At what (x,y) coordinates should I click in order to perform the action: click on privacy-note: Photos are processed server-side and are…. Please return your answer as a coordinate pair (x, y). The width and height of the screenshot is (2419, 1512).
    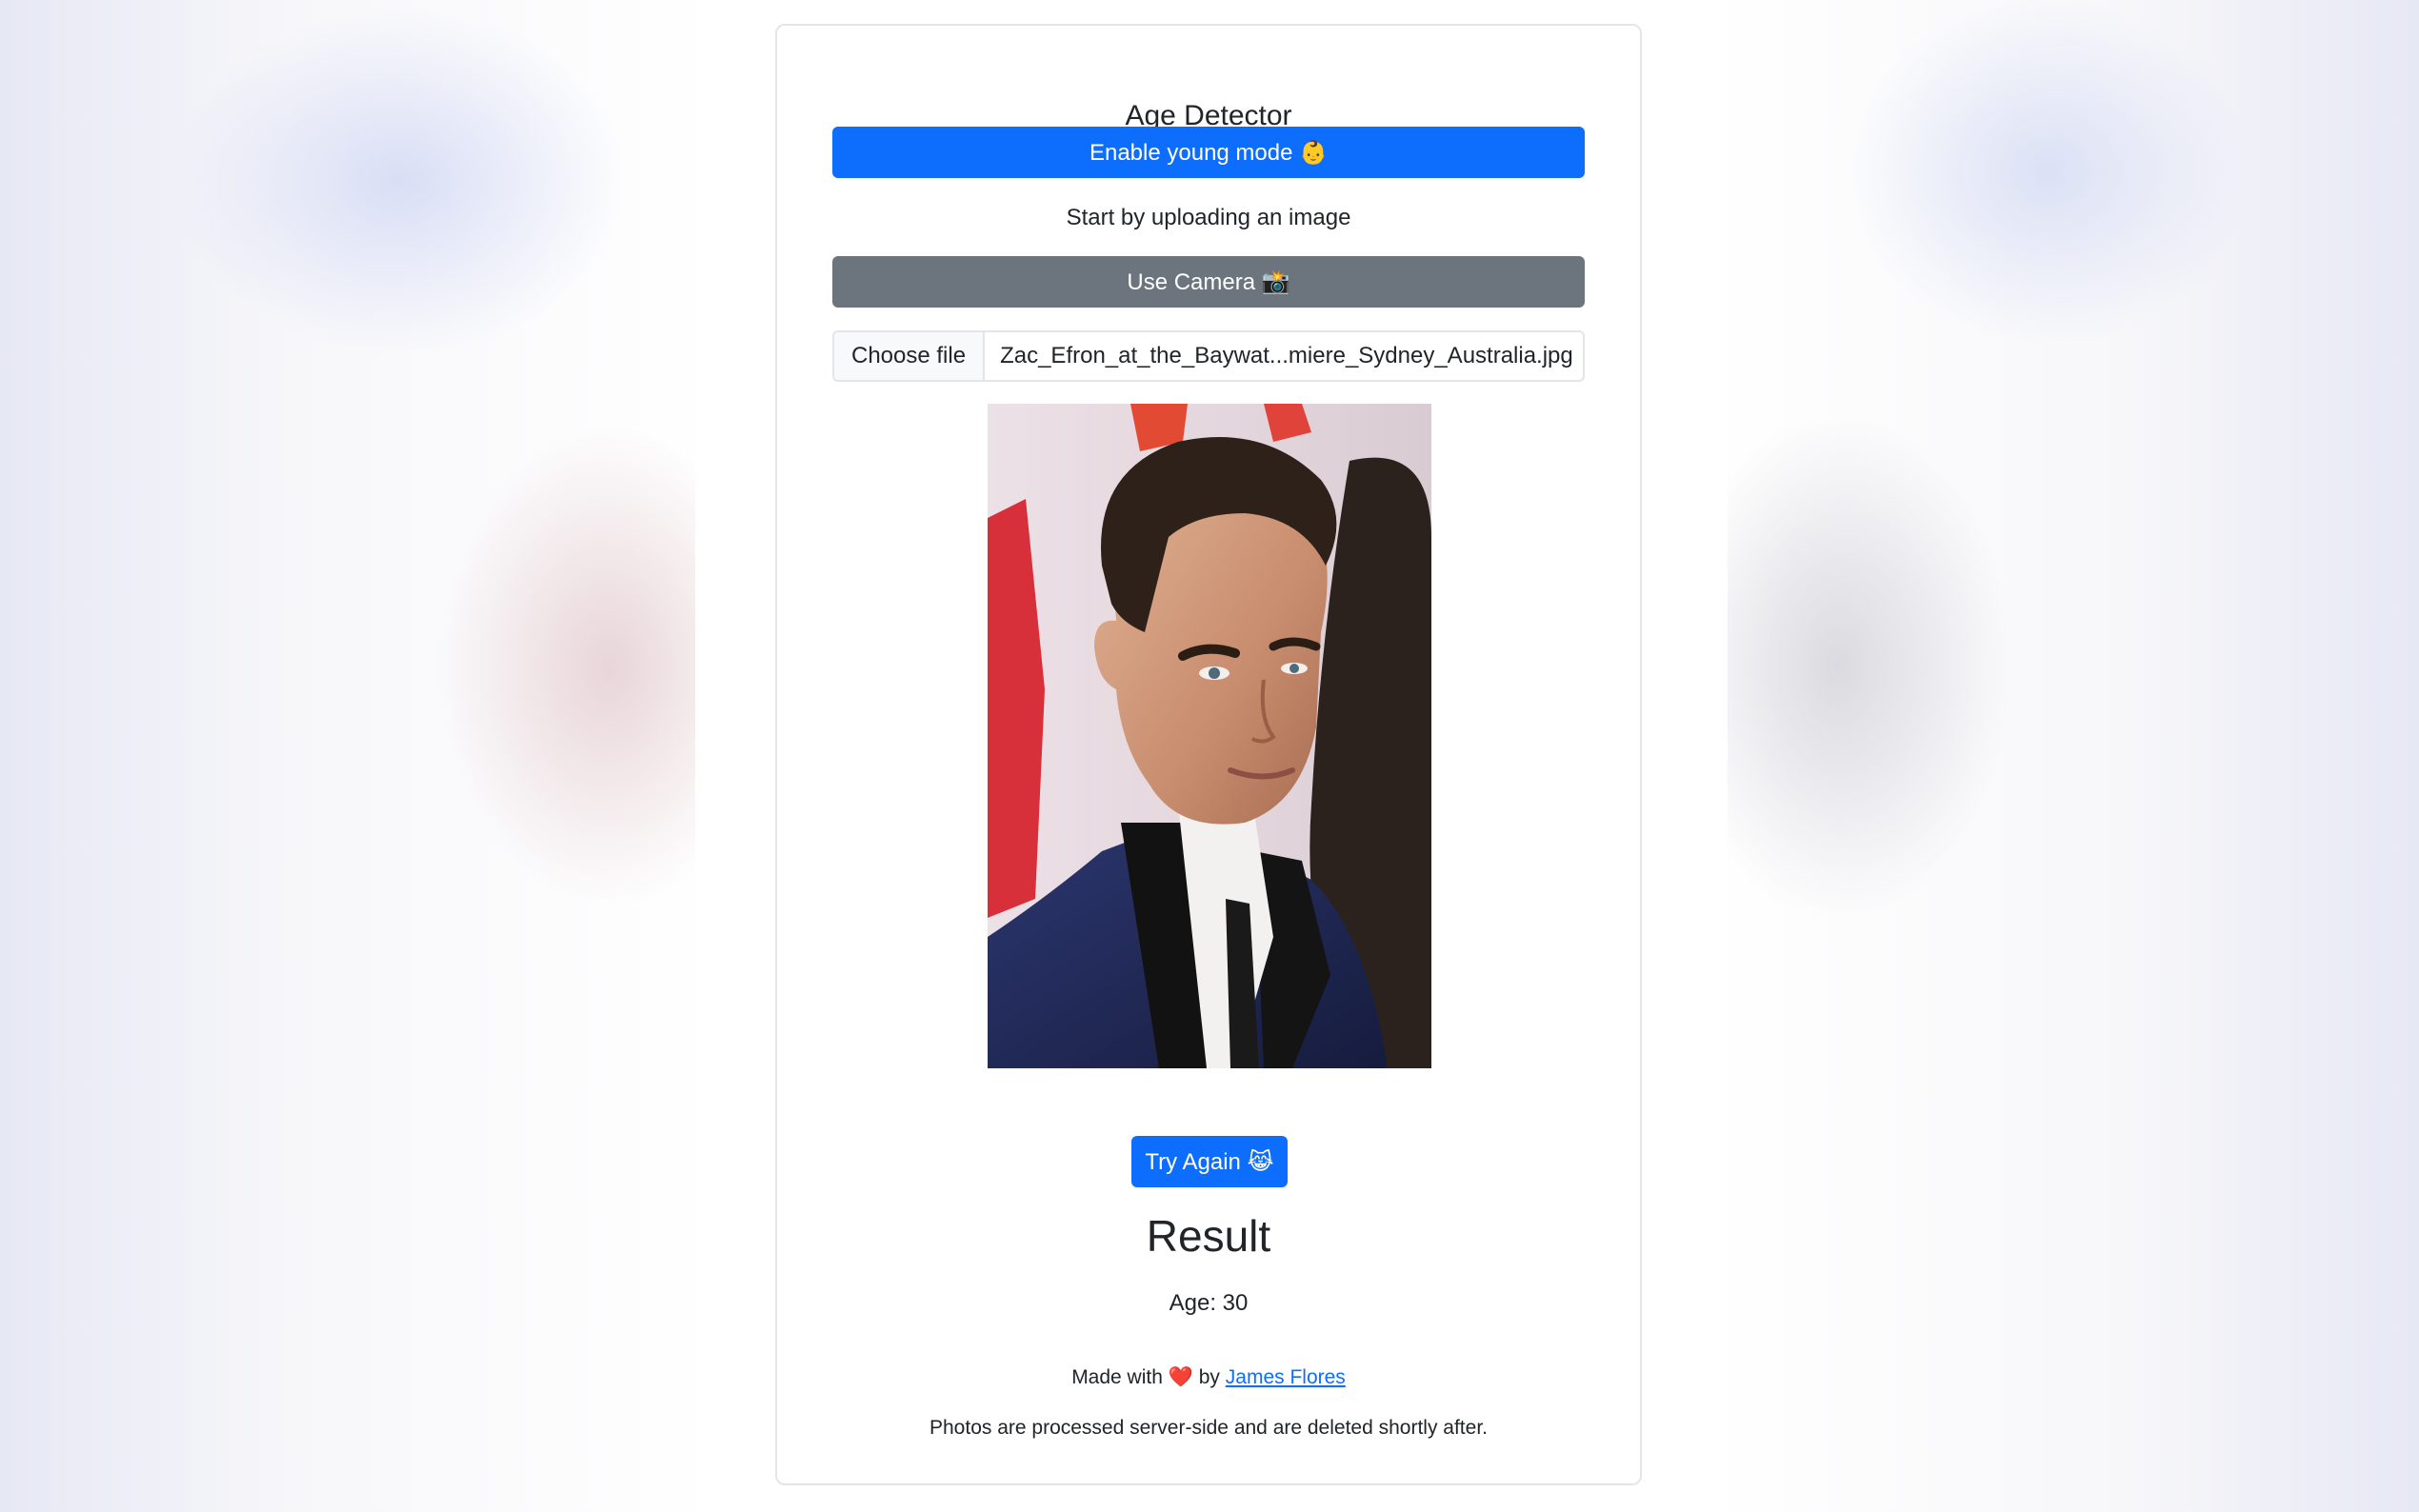
    Looking at the image, I should click on (1209, 1428).